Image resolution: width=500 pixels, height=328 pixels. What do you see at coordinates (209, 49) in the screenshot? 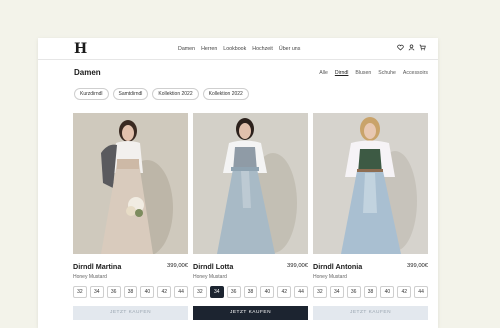
I see `nav-item-herren: Herren` at bounding box center [209, 49].